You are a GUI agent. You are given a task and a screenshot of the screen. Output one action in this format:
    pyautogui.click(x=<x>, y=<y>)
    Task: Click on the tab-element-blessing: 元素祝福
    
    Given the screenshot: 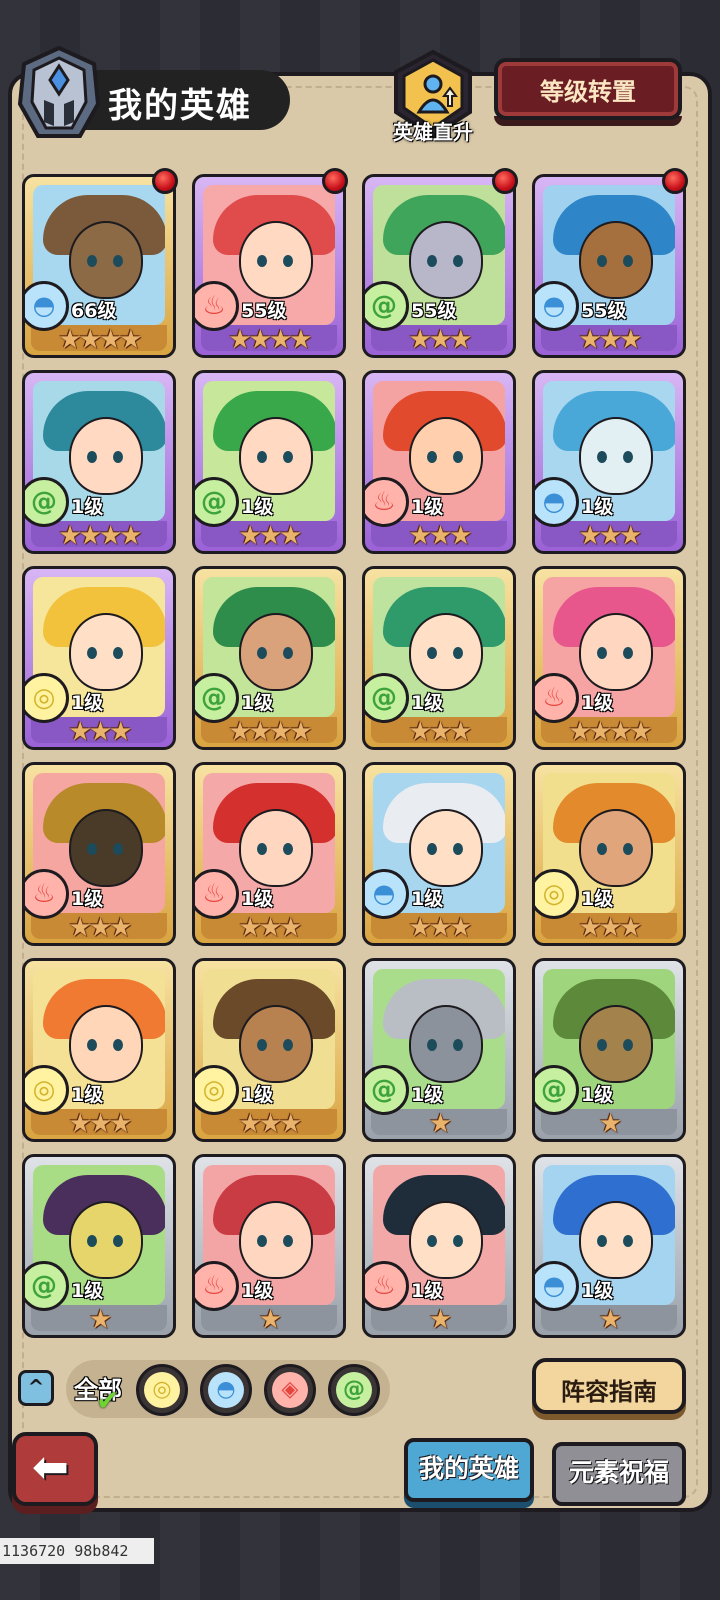 What is the action you would take?
    pyautogui.click(x=619, y=1474)
    